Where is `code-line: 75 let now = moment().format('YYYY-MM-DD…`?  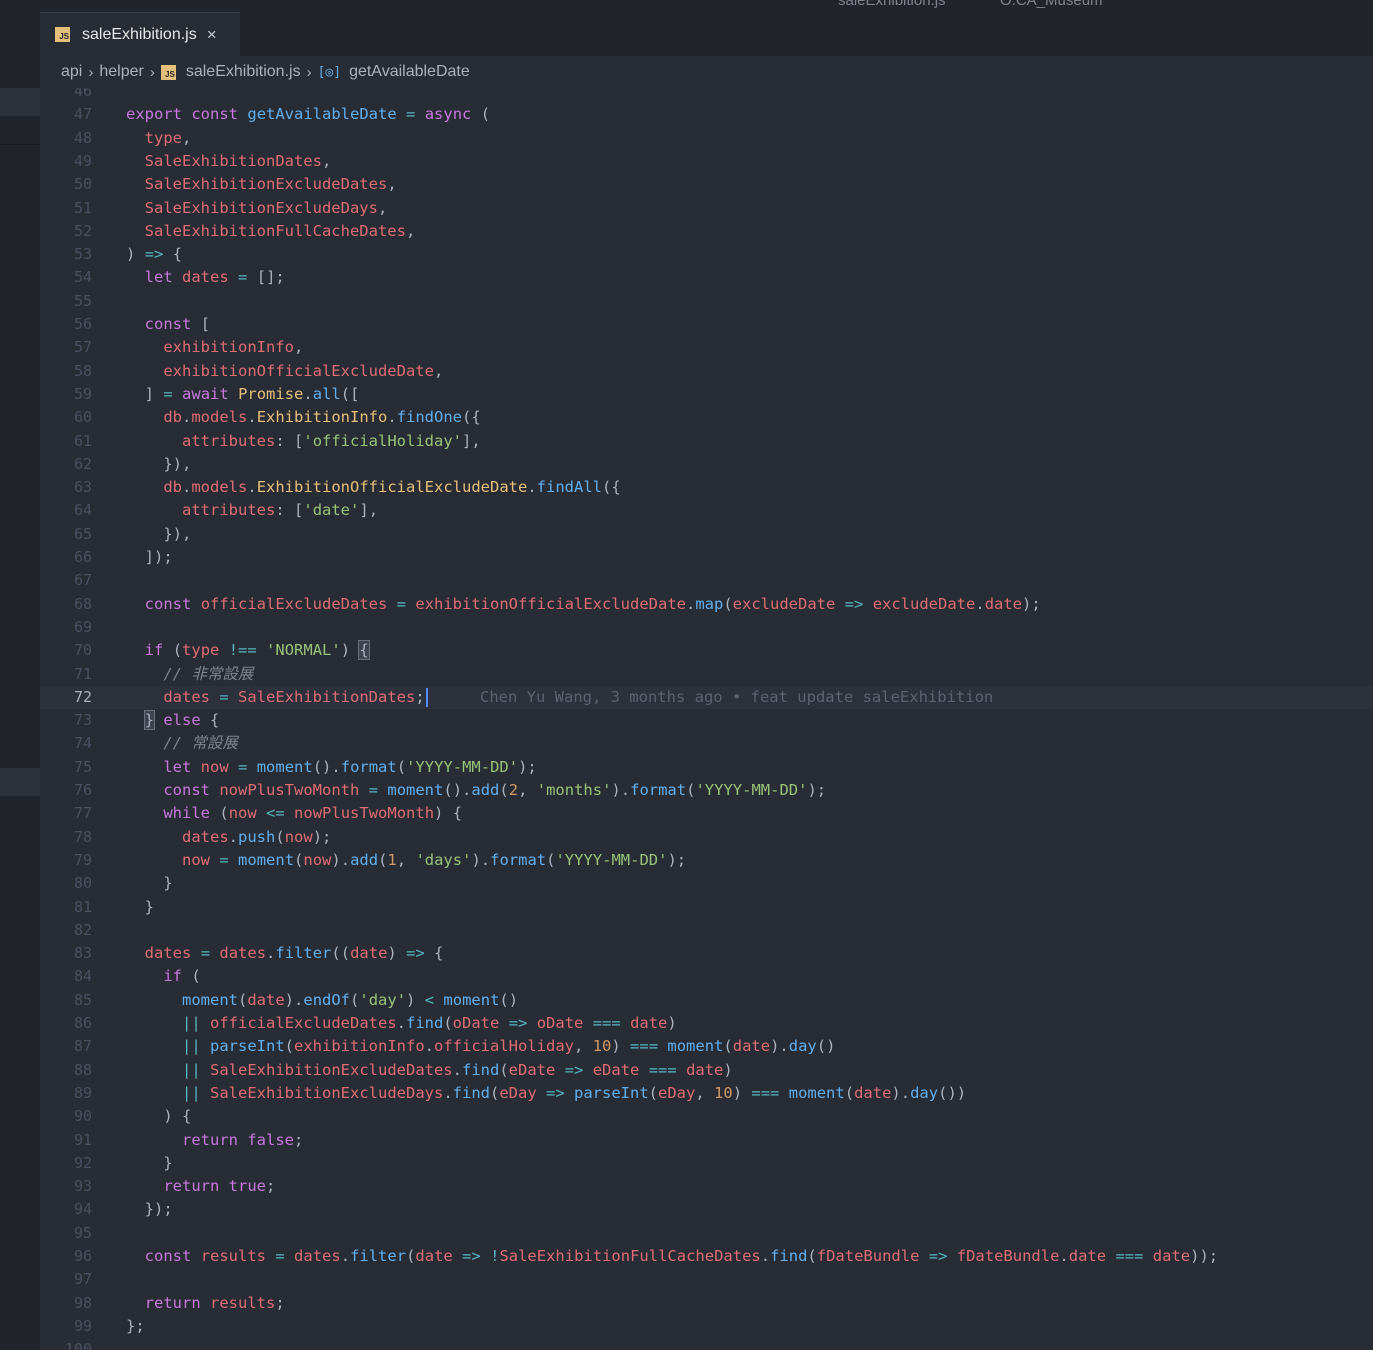
code-line: 75 let now = moment().format('YYYY-MM-DD… is located at coordinates (706, 767).